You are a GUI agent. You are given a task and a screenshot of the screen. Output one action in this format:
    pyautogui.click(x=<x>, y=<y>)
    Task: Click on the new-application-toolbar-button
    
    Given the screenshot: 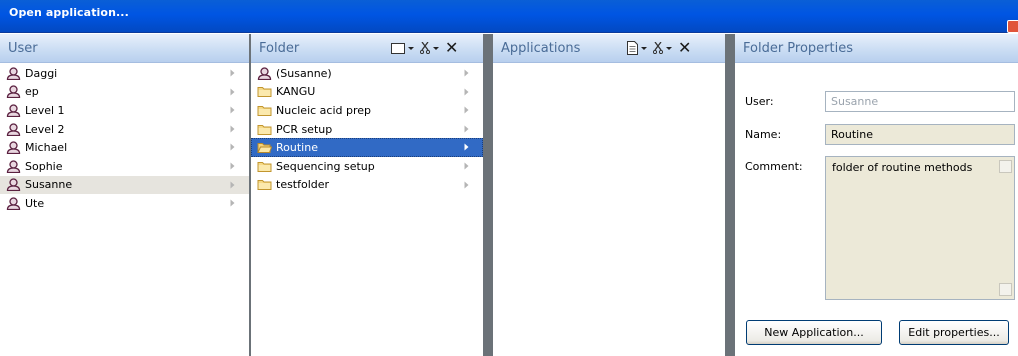 What is the action you would take?
    pyautogui.click(x=637, y=48)
    